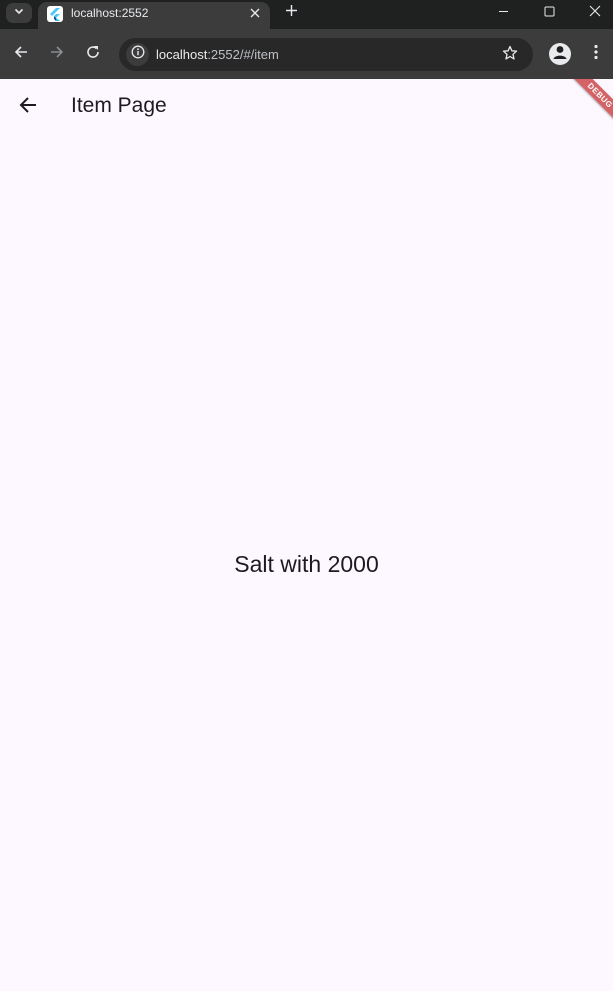 The width and height of the screenshot is (613, 991). I want to click on reload-icon, so click(93, 54).